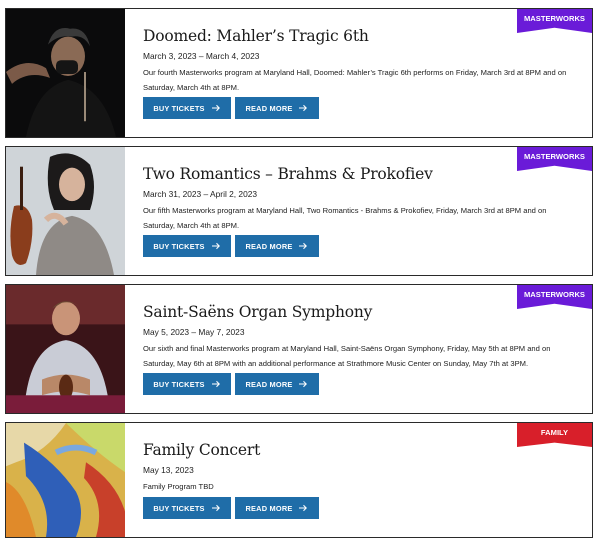 The height and width of the screenshot is (543, 600). I want to click on event-image-soloist, so click(65, 349).